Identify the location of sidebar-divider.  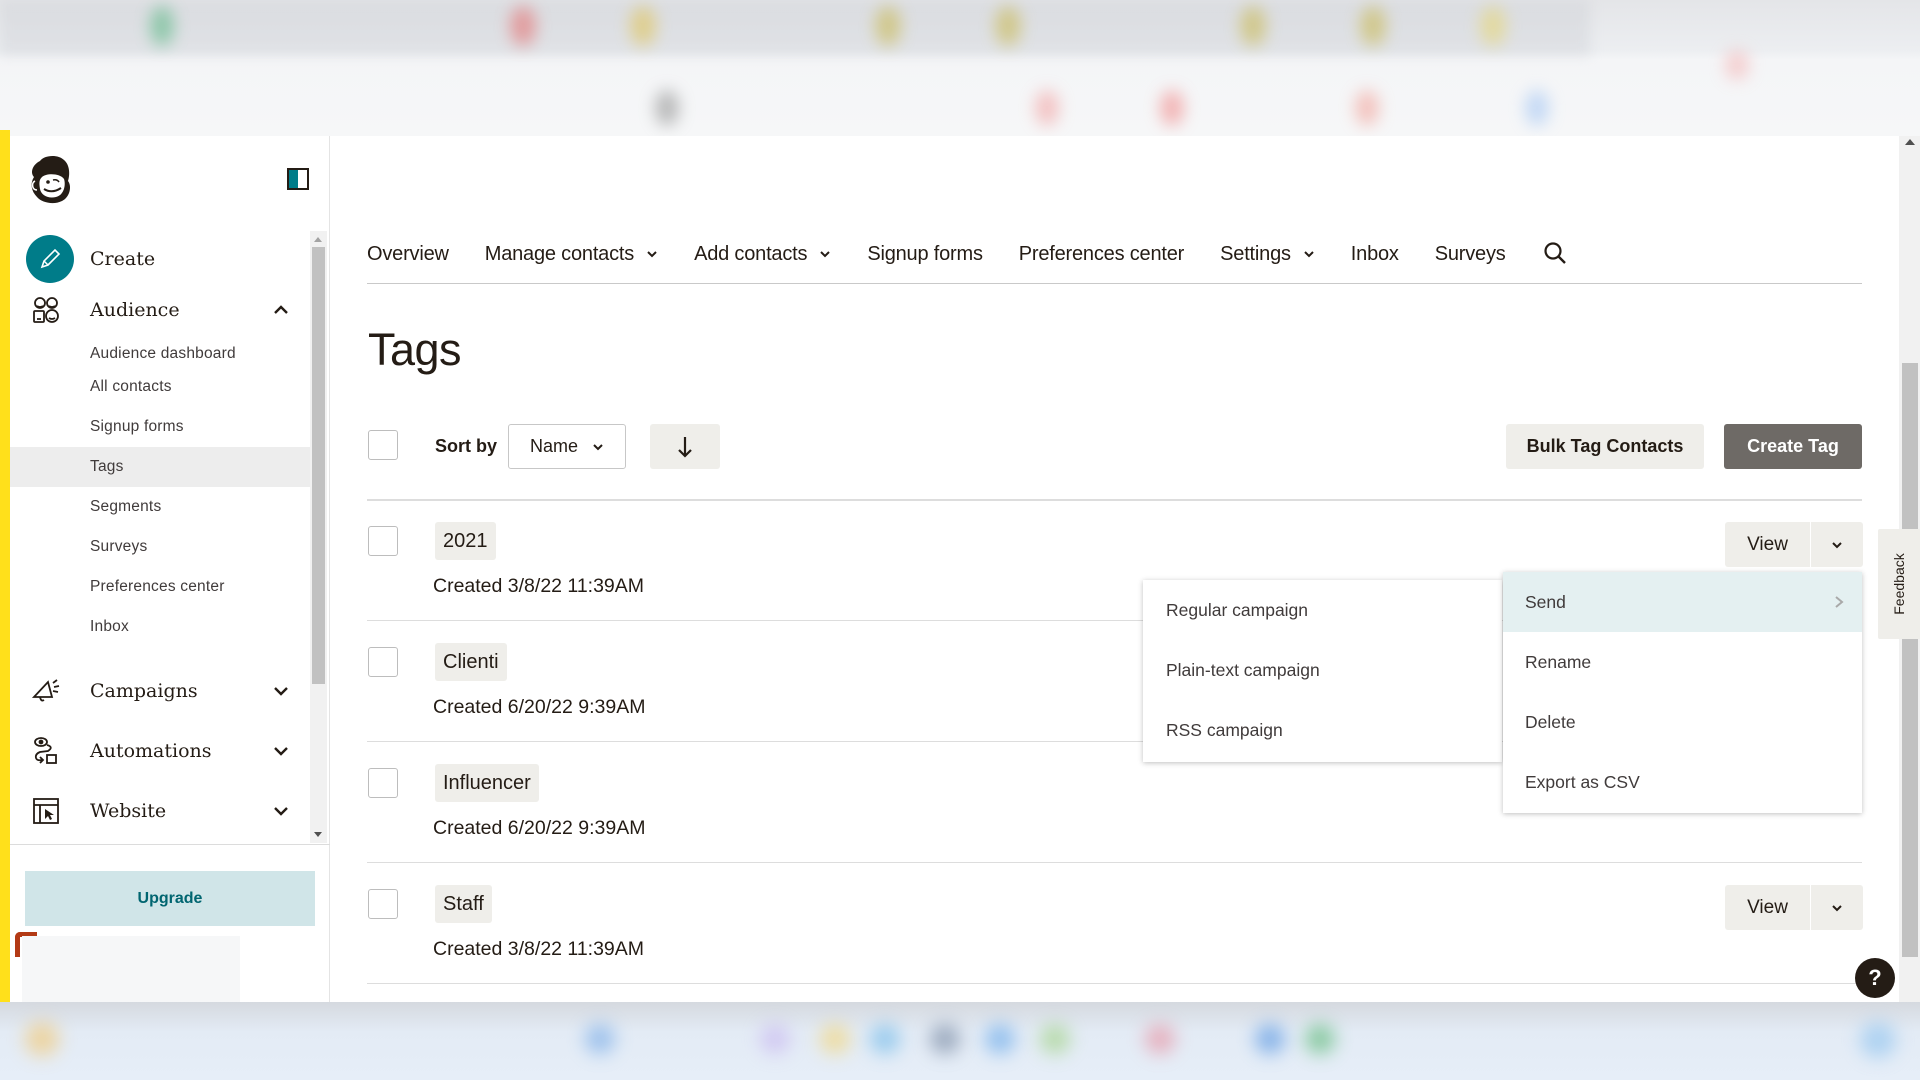
(170, 844).